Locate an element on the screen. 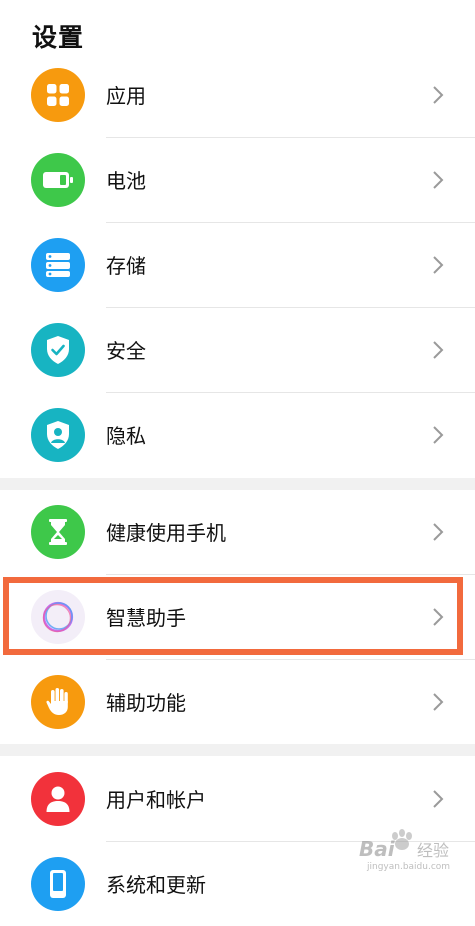 This screenshot has width=475, height=926. apps-grid-icon is located at coordinates (58, 94).